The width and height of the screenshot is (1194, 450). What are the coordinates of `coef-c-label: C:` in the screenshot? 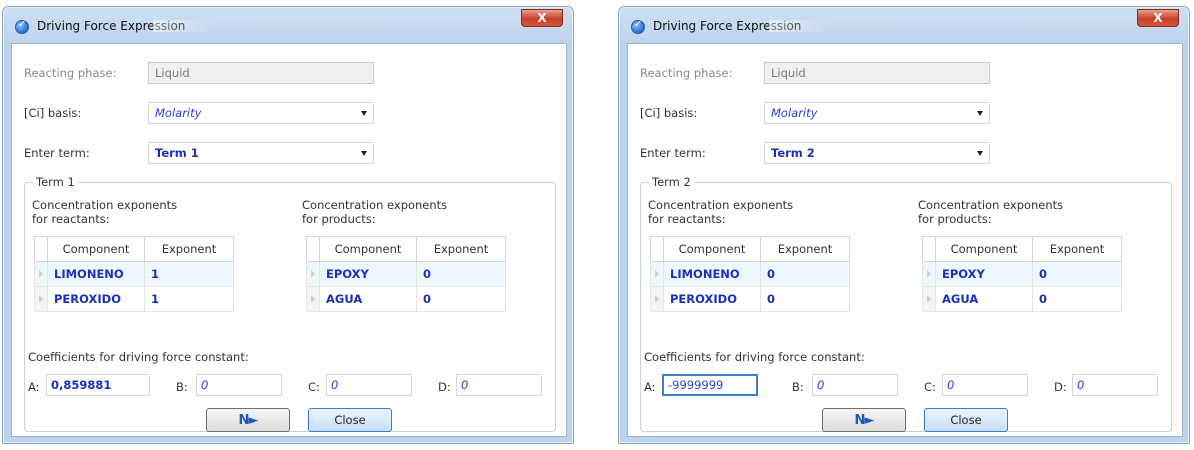 It's located at (314, 387).